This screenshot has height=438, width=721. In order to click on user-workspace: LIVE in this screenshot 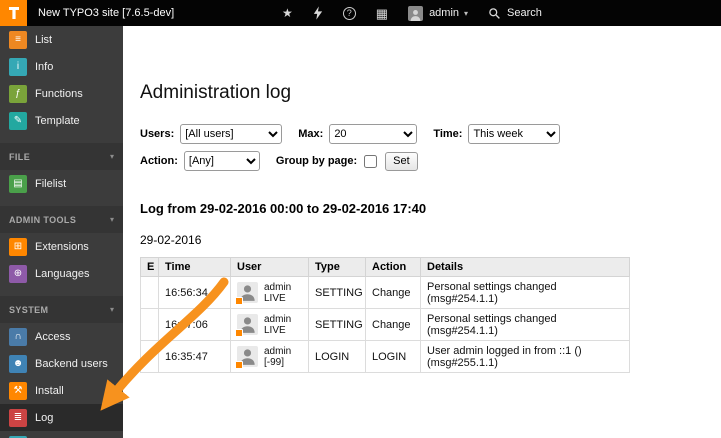, I will do `click(275, 330)`.